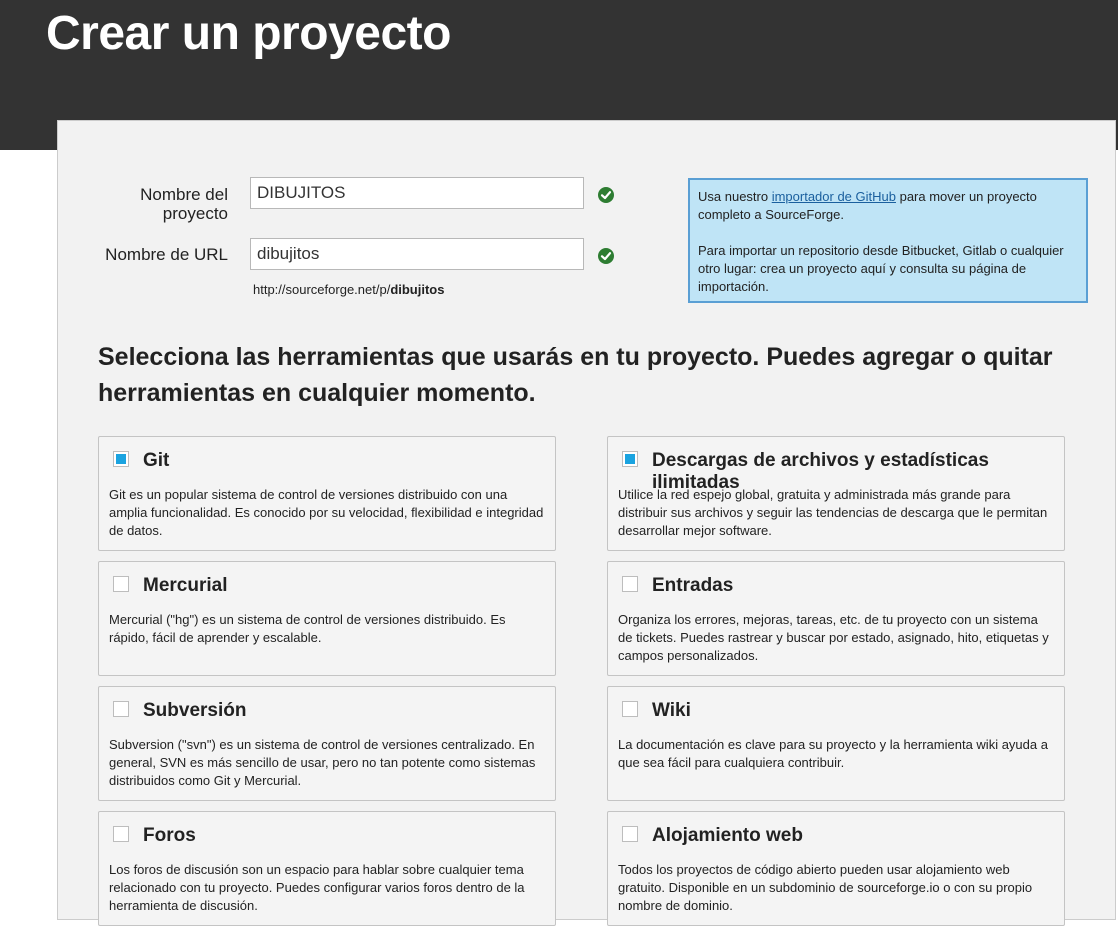  Describe the element at coordinates (417, 254) in the screenshot. I see `url-name-input` at that location.